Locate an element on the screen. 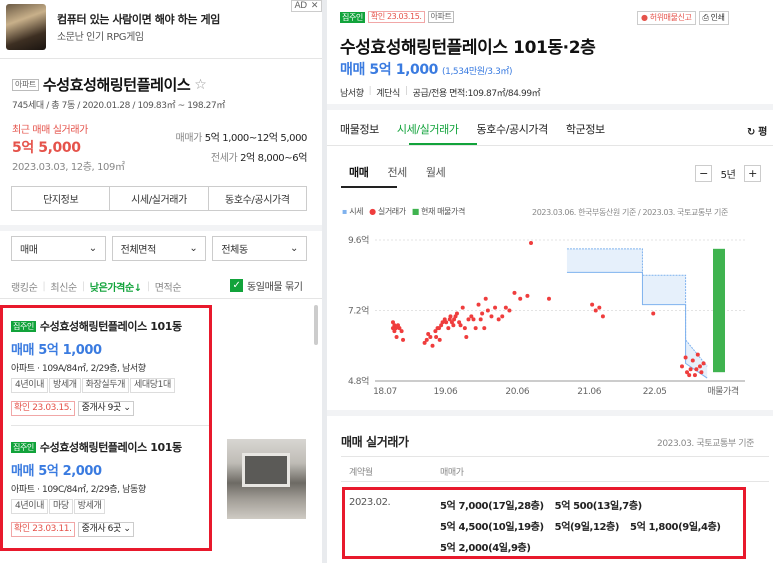 This screenshot has height=563, width=773. trade-list-title: 매매 실거래가 is located at coordinates (375, 442).